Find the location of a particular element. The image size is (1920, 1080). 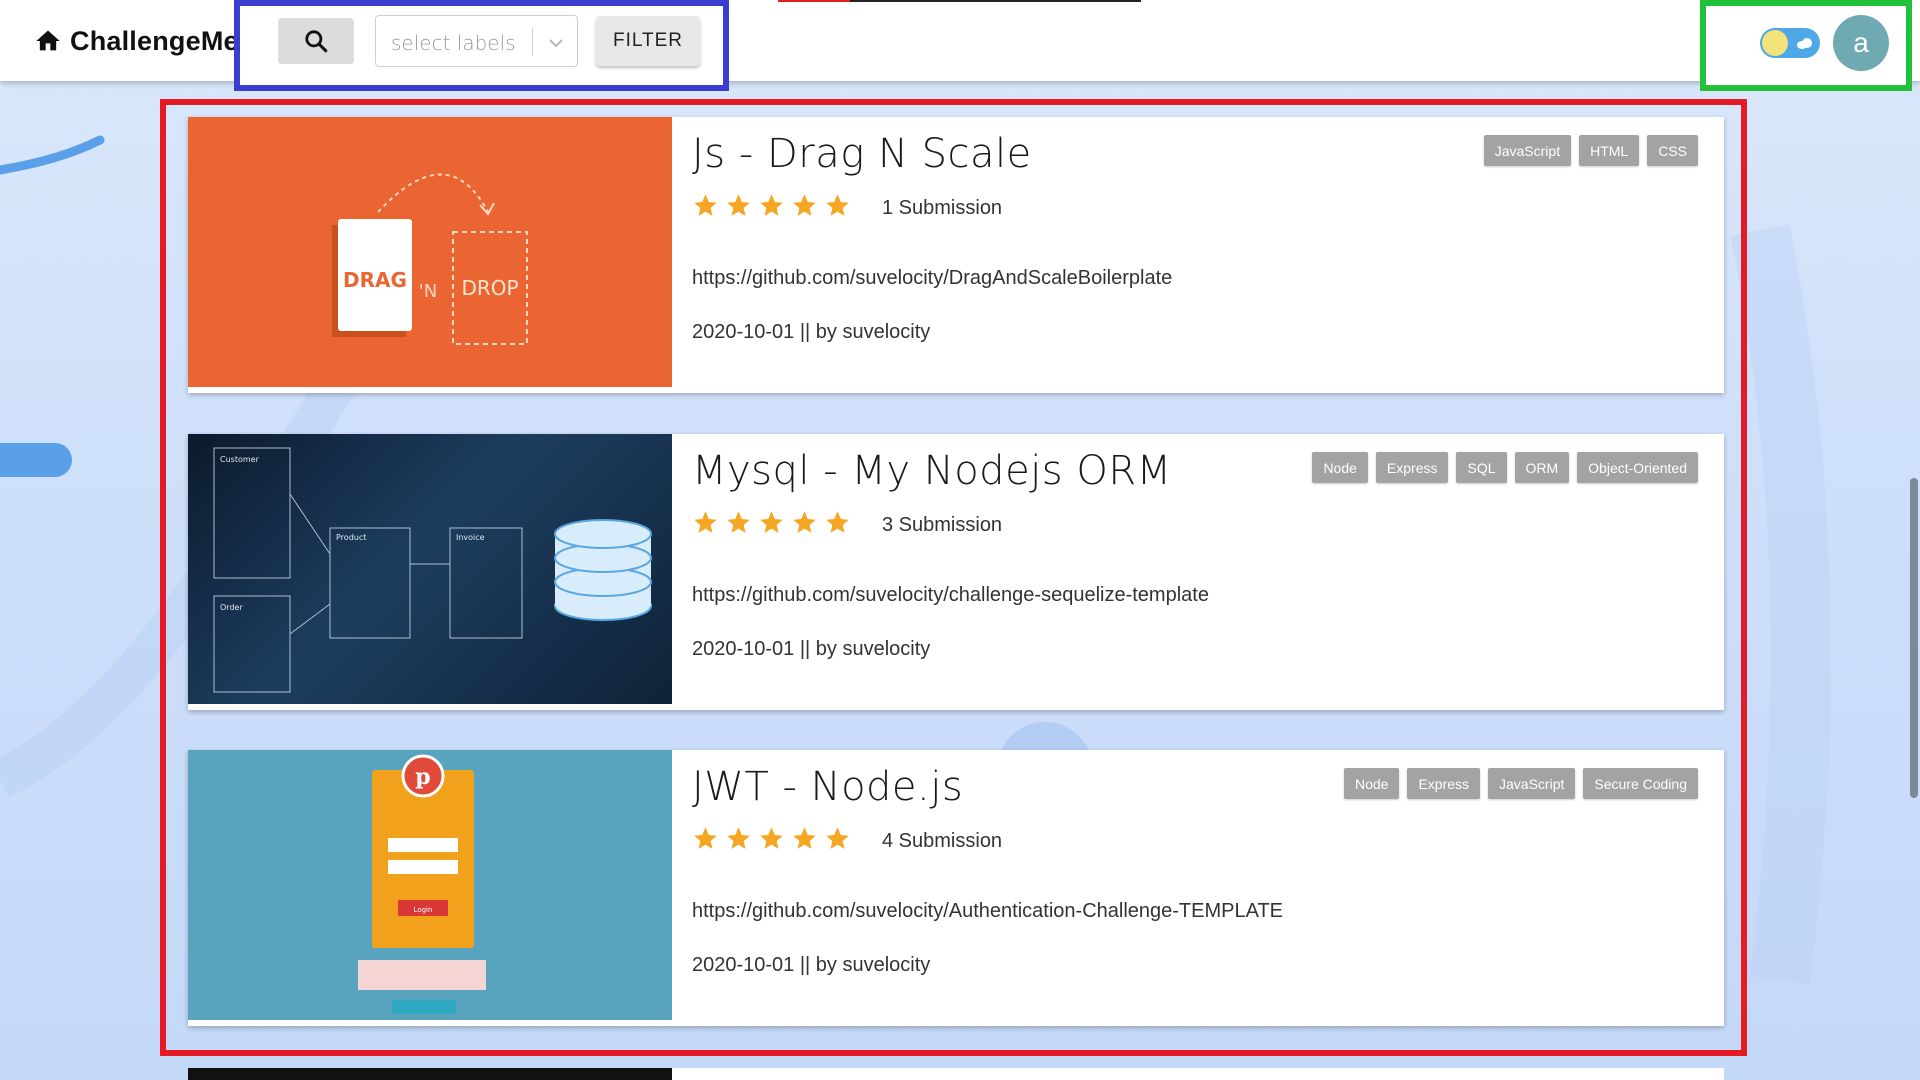

challenge-title: Js - Drag N Scale is located at coordinates (862, 154).